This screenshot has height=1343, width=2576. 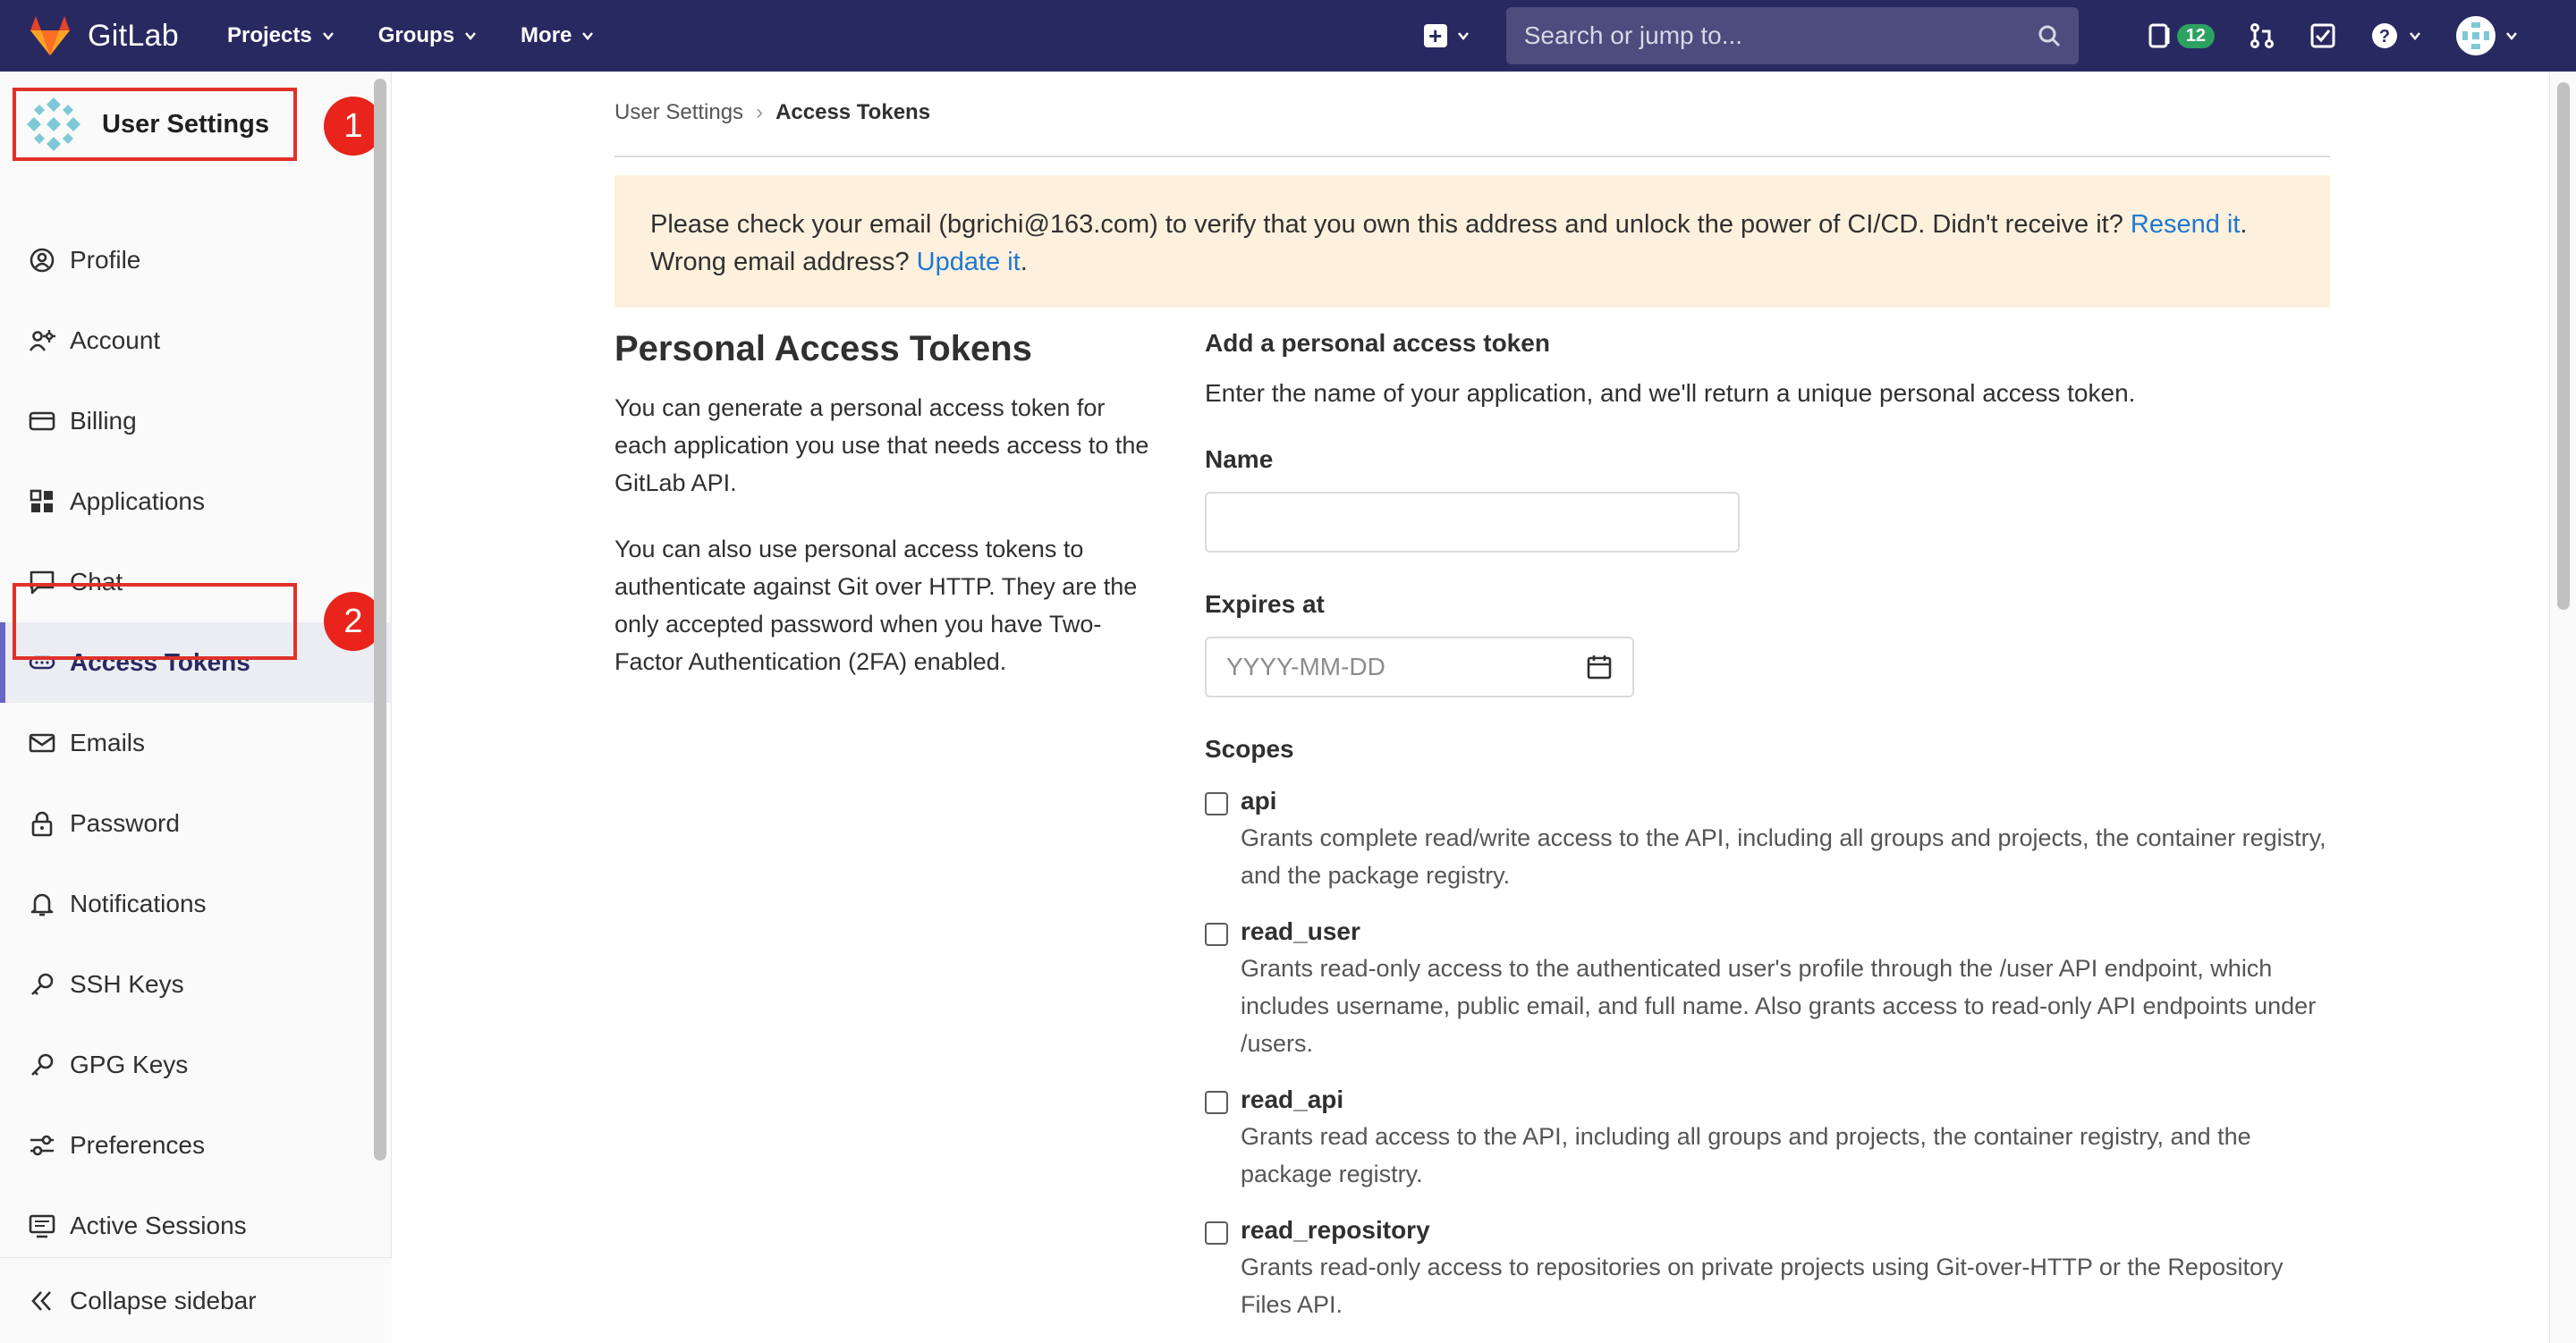 What do you see at coordinates (42, 824) in the screenshot?
I see `lock-icon` at bounding box center [42, 824].